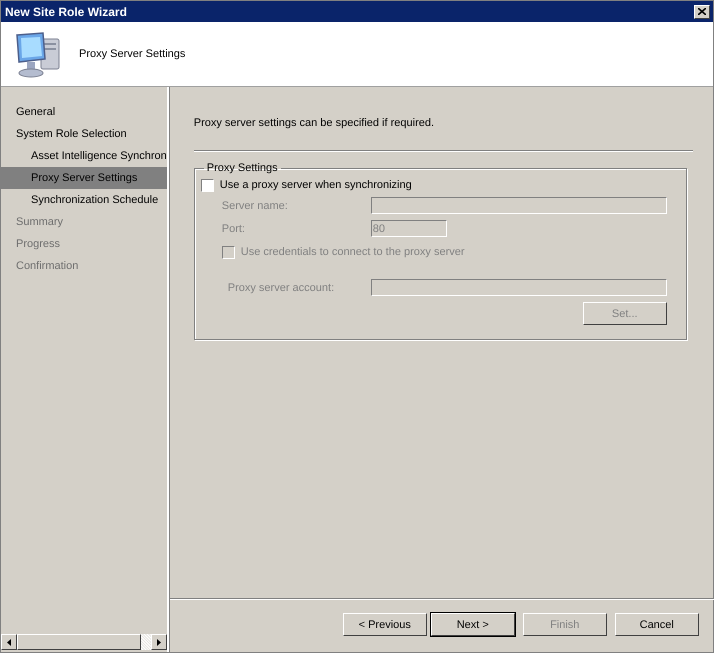 Image resolution: width=714 pixels, height=653 pixels. Describe the element at coordinates (146, 642) in the screenshot. I see `scrollbar-track` at that location.